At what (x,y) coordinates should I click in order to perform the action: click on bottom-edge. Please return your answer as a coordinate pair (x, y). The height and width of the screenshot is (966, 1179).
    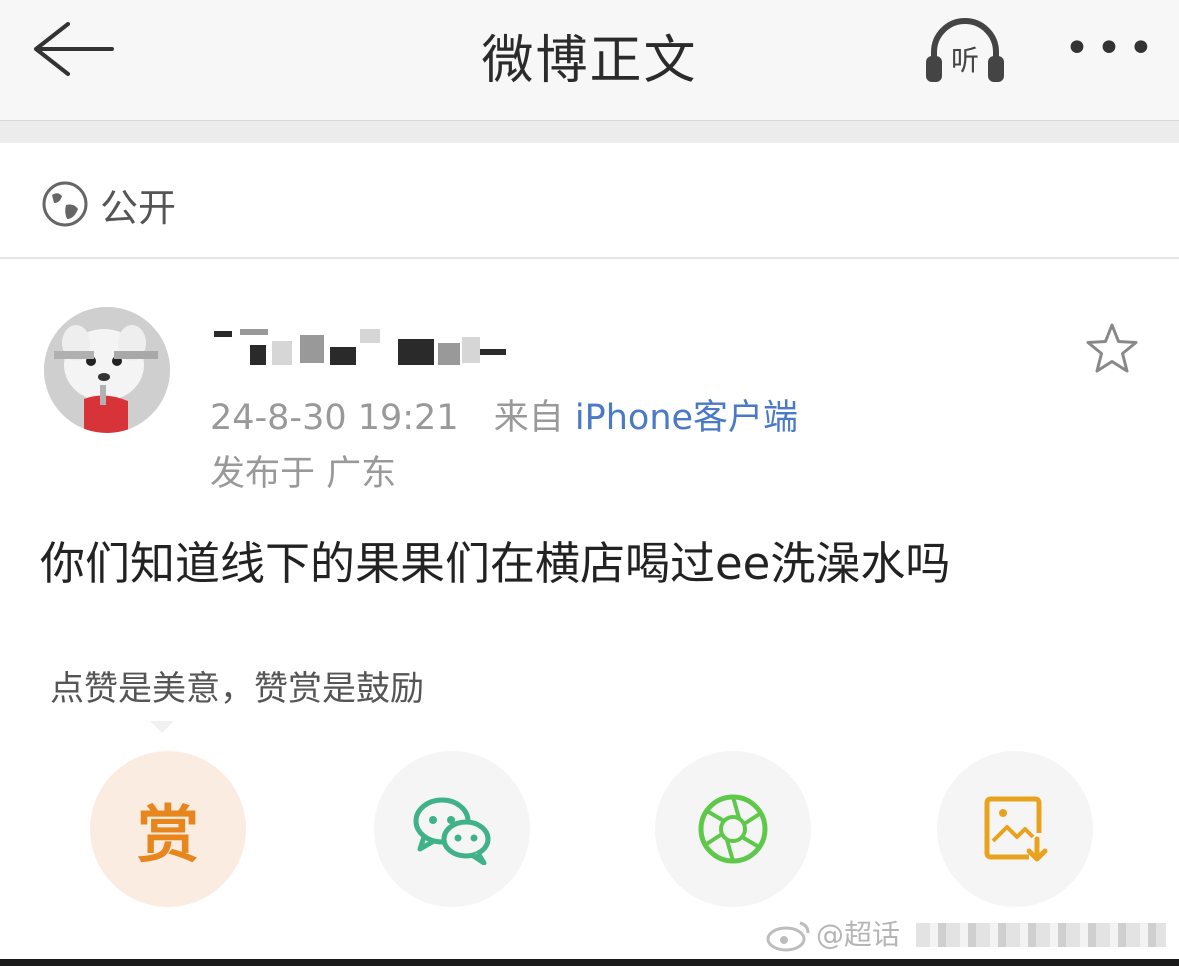
    Looking at the image, I should click on (589, 962).